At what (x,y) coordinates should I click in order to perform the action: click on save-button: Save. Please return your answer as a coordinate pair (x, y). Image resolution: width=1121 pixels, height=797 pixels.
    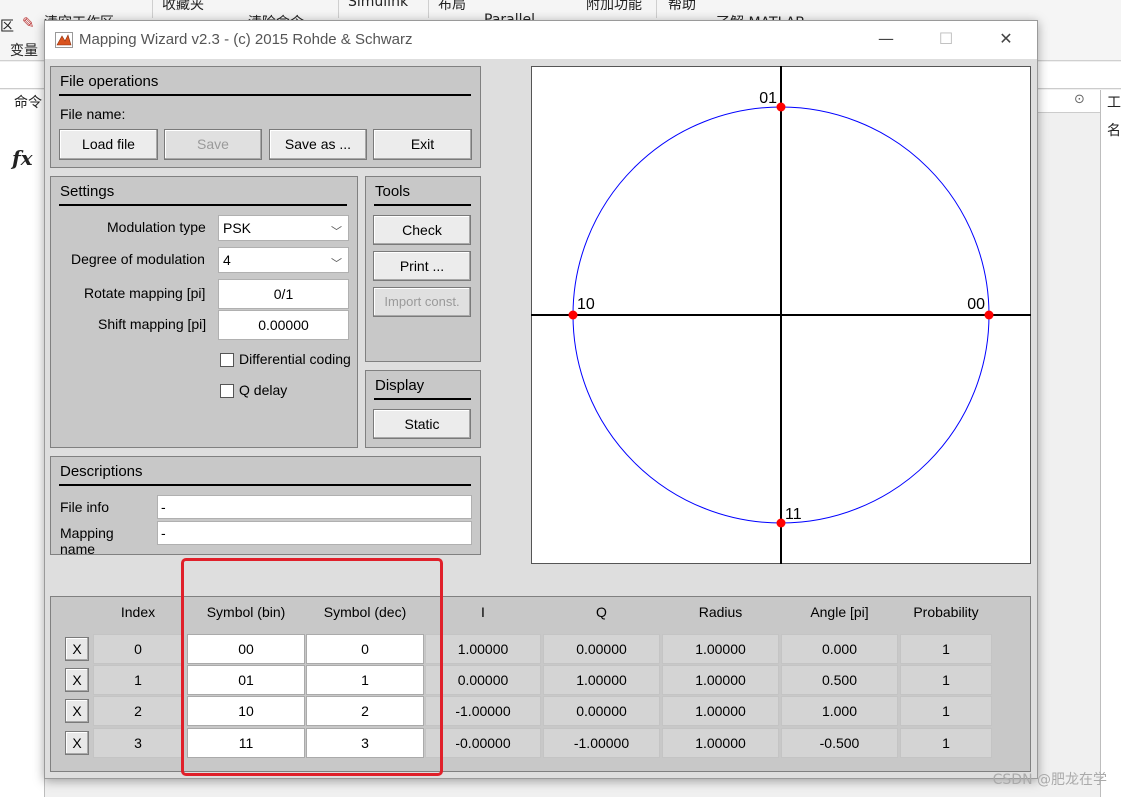
    Looking at the image, I should click on (213, 144).